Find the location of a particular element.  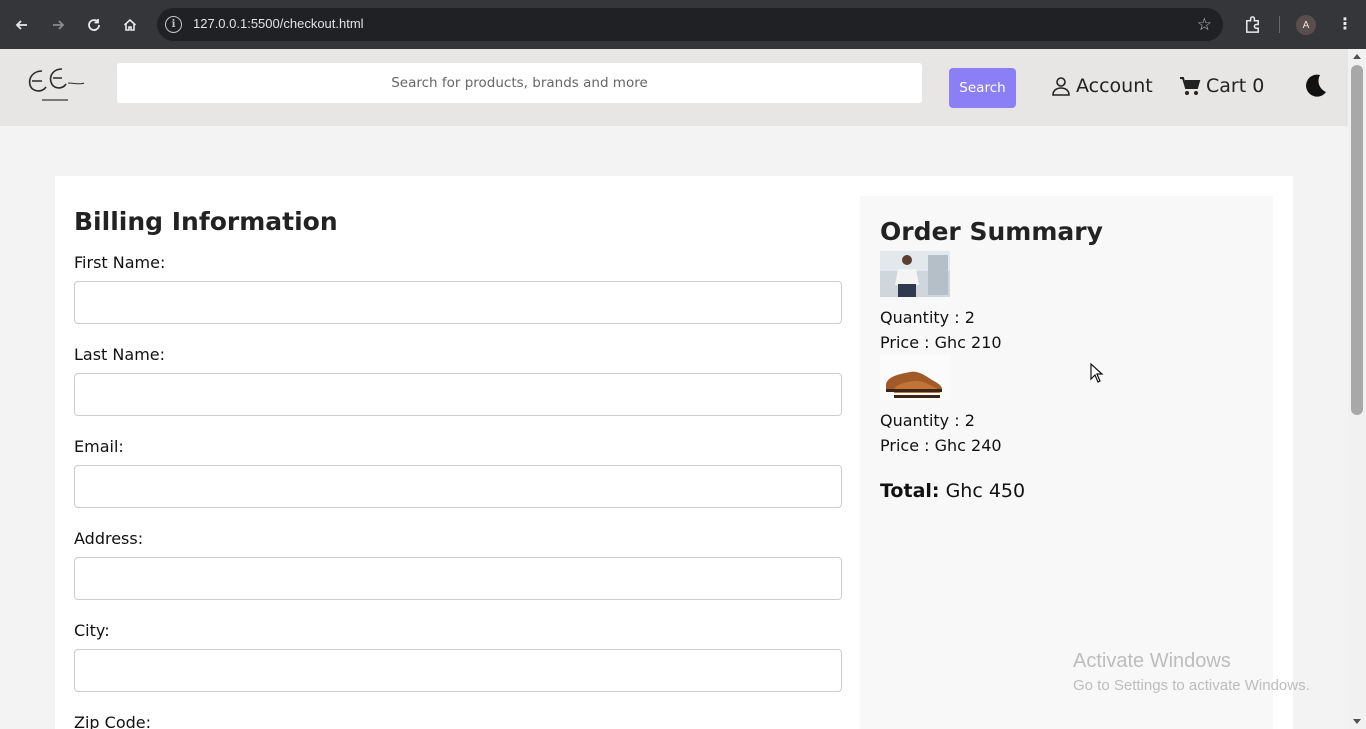

search-input is located at coordinates (519, 83).